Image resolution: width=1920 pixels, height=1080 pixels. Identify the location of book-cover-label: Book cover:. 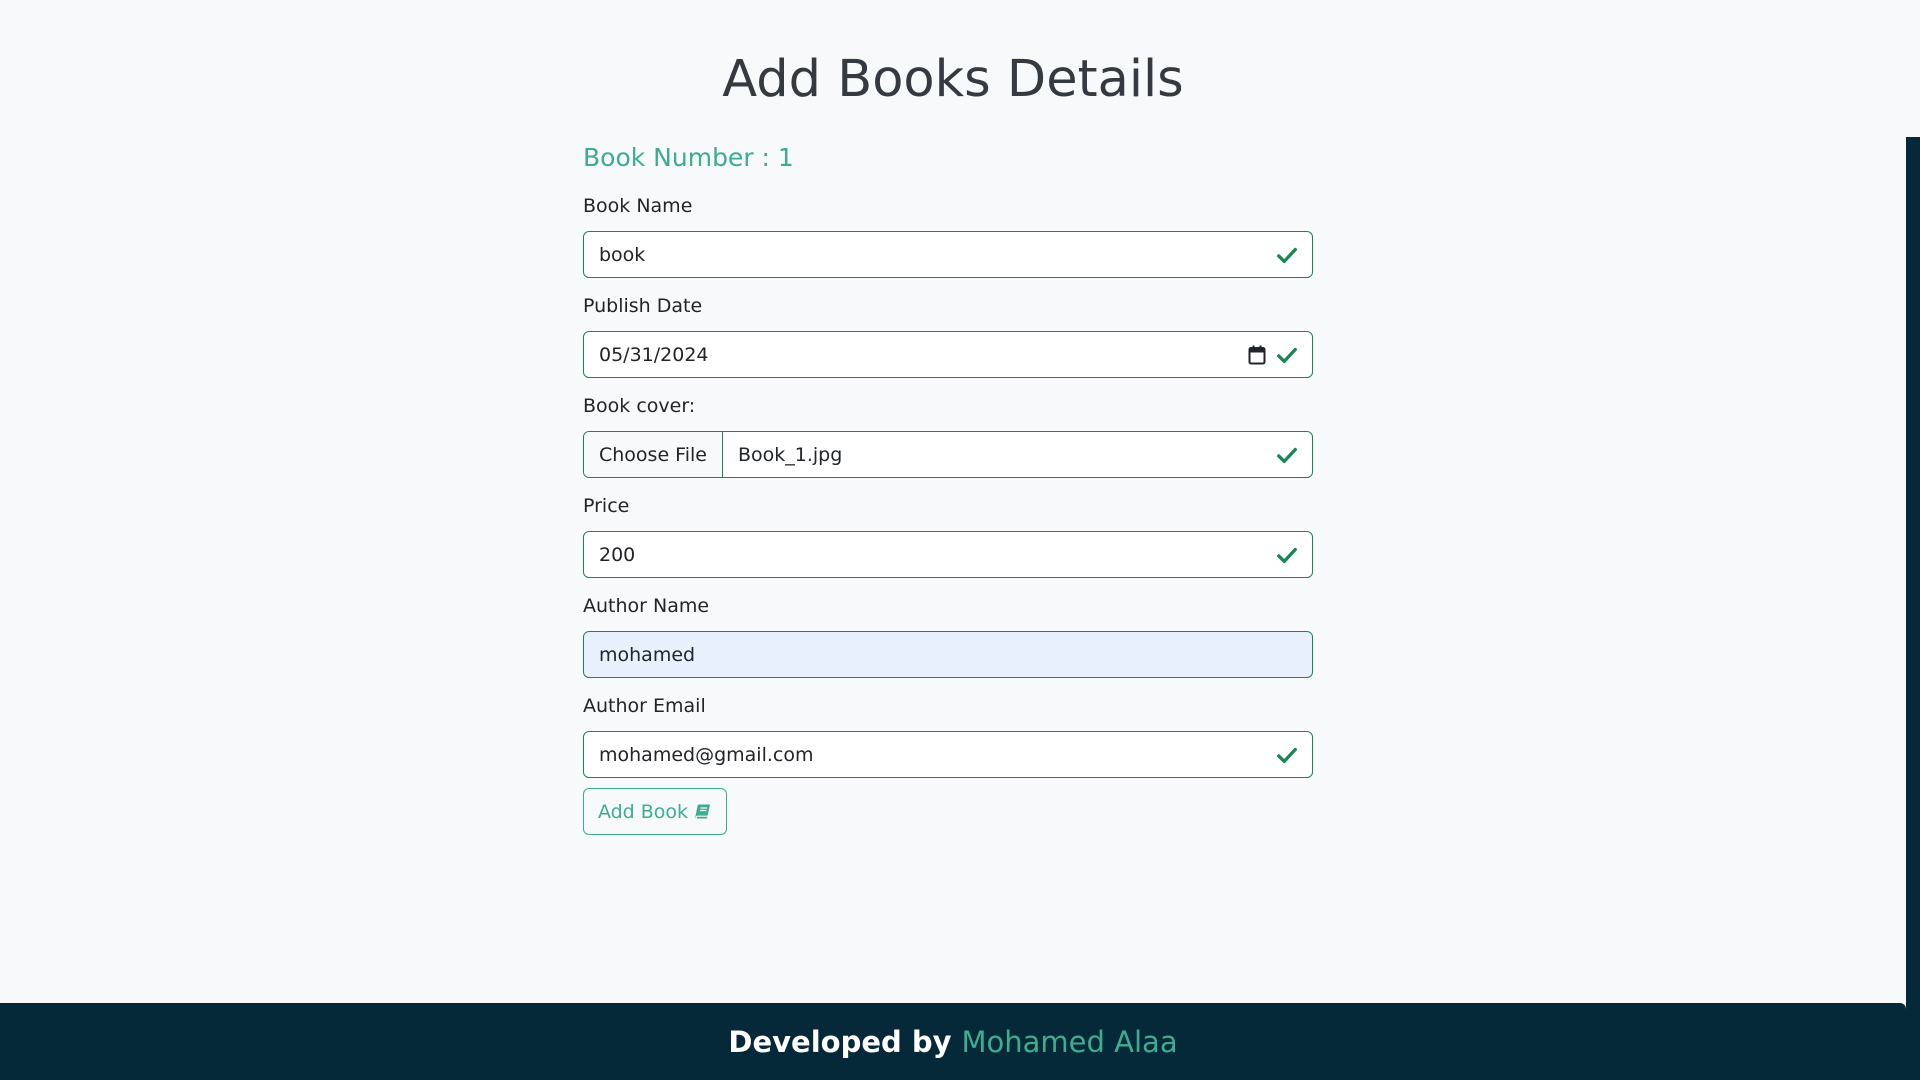
(639, 406).